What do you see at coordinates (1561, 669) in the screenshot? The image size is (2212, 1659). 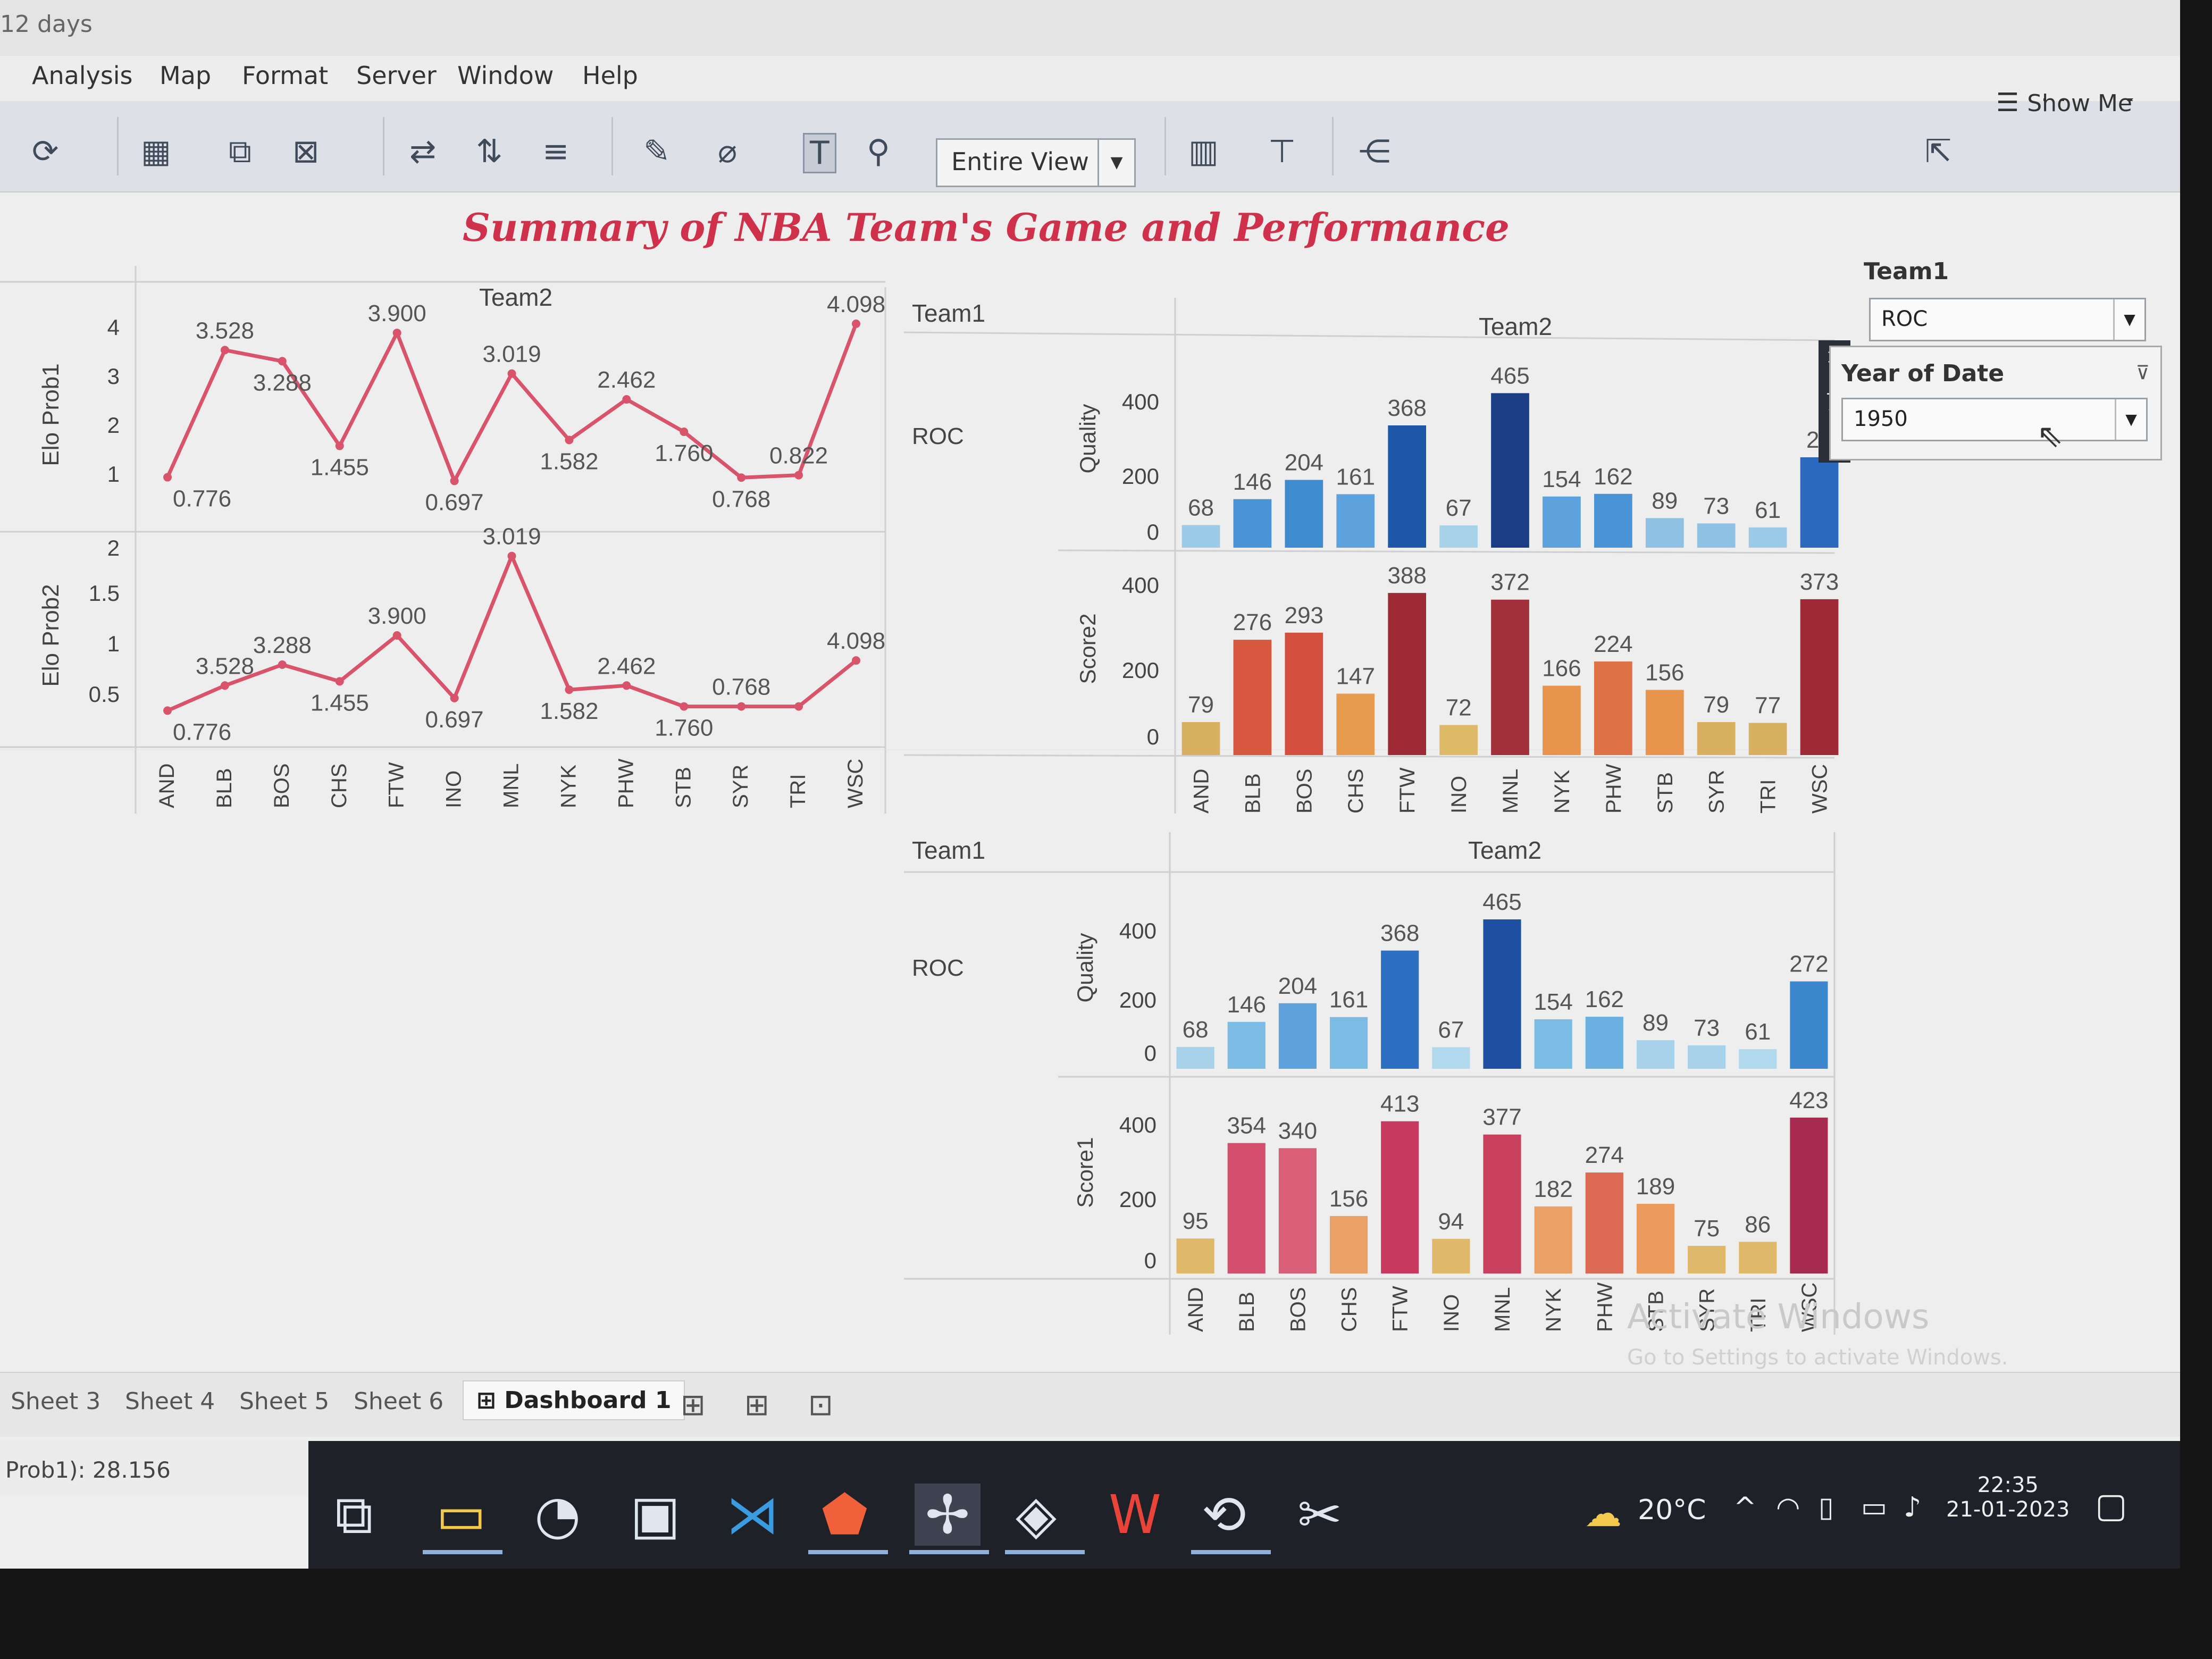 I see `bar-value-label: 166` at bounding box center [1561, 669].